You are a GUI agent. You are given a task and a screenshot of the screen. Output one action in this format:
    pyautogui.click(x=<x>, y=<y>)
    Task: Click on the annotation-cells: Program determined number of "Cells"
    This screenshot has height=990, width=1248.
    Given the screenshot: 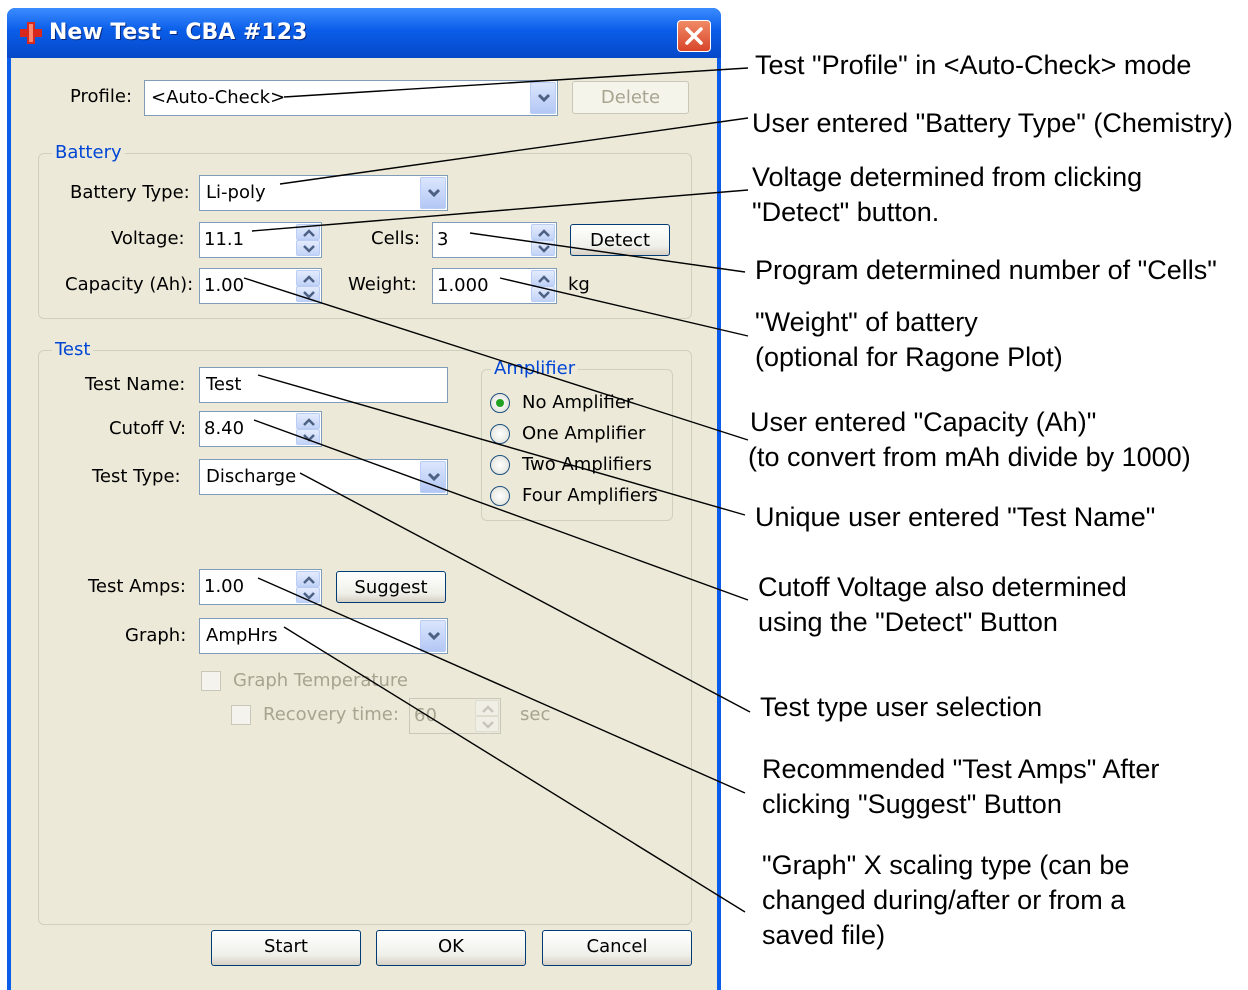 What is the action you would take?
    pyautogui.click(x=986, y=270)
    